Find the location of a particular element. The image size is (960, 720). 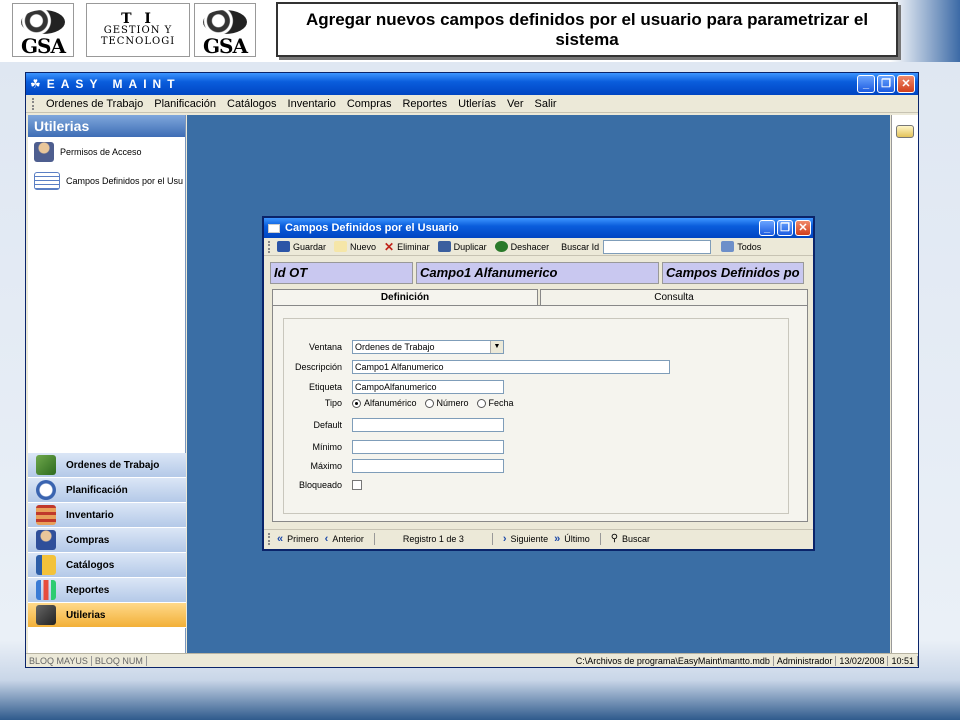

ti-logo-line2: GESTION Y is located at coordinates (138, 30).